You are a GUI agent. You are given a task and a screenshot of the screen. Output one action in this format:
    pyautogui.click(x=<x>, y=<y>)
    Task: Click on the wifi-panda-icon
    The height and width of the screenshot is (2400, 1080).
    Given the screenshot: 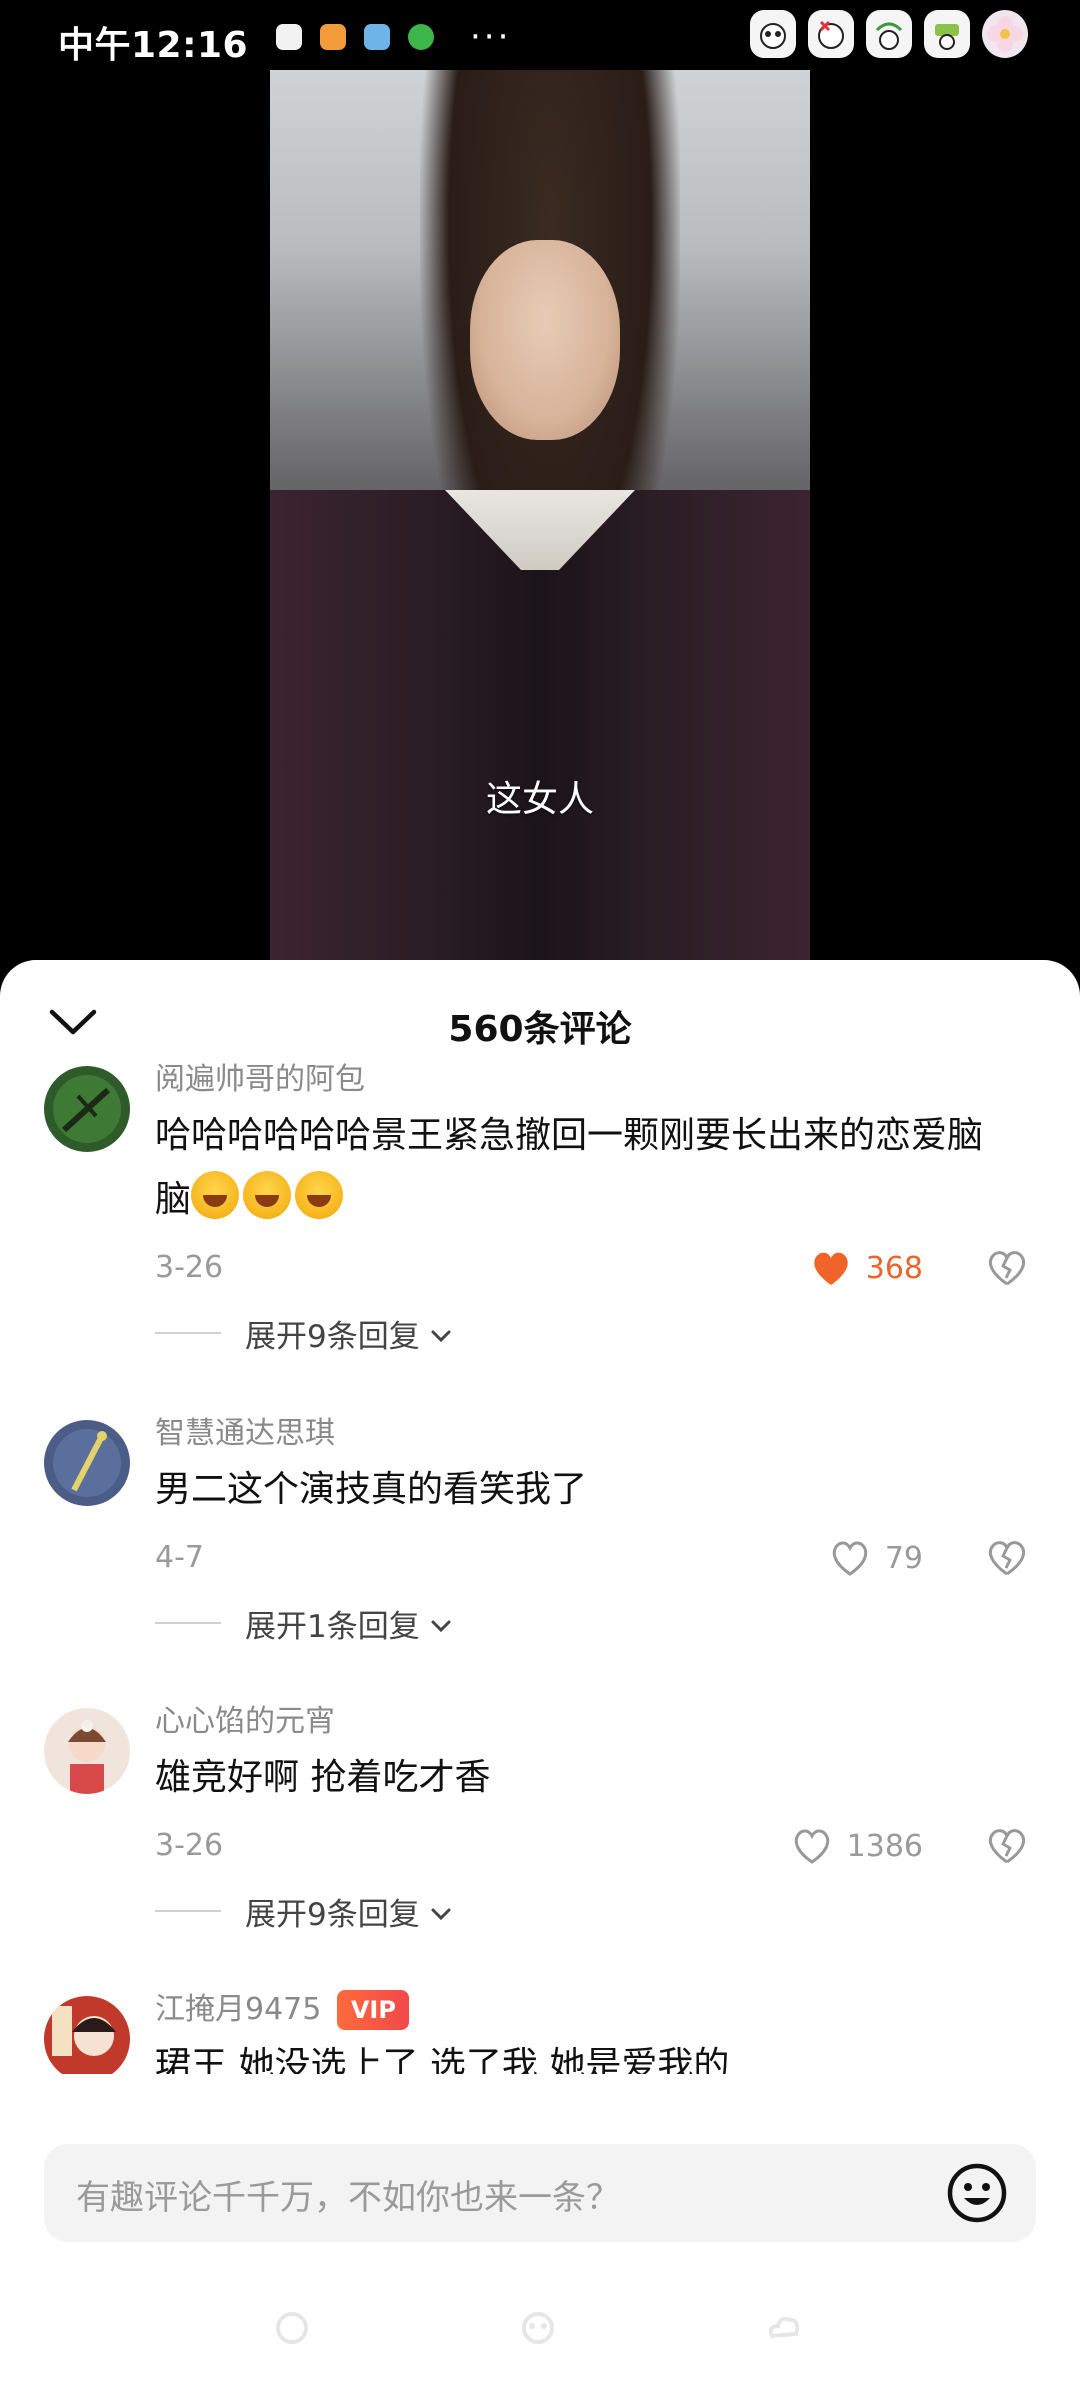 What is the action you would take?
    pyautogui.click(x=889, y=34)
    